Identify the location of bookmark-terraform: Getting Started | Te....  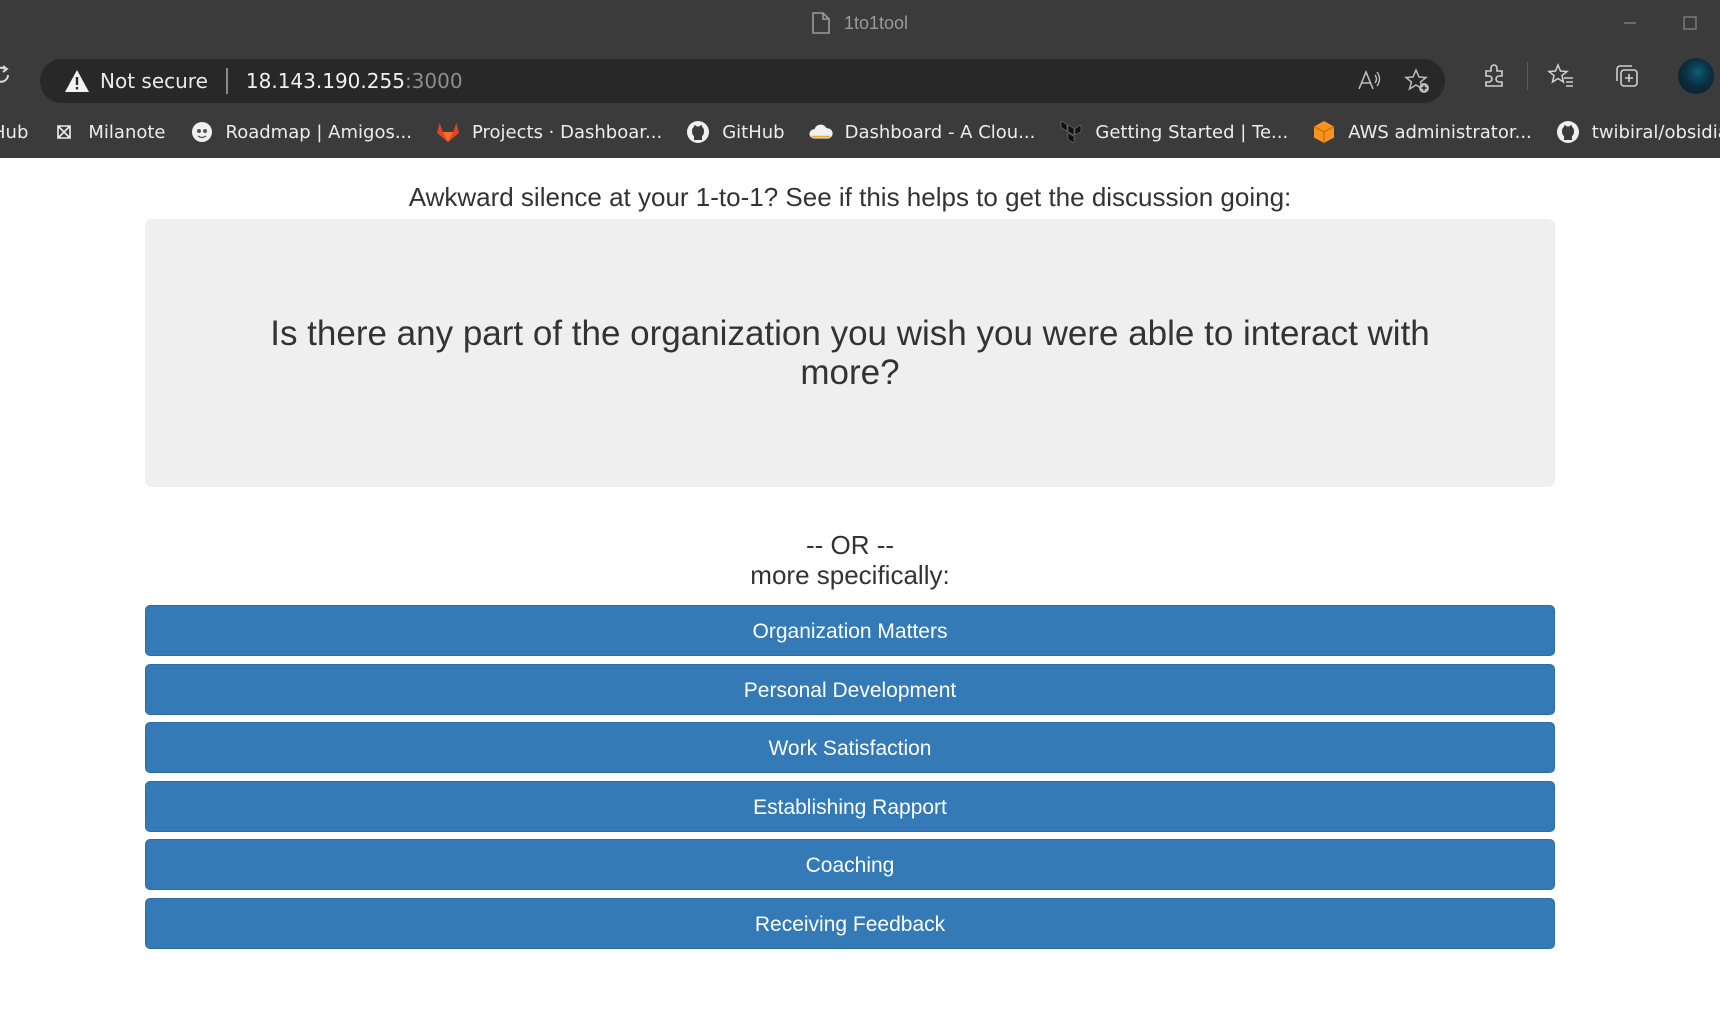
(1173, 132).